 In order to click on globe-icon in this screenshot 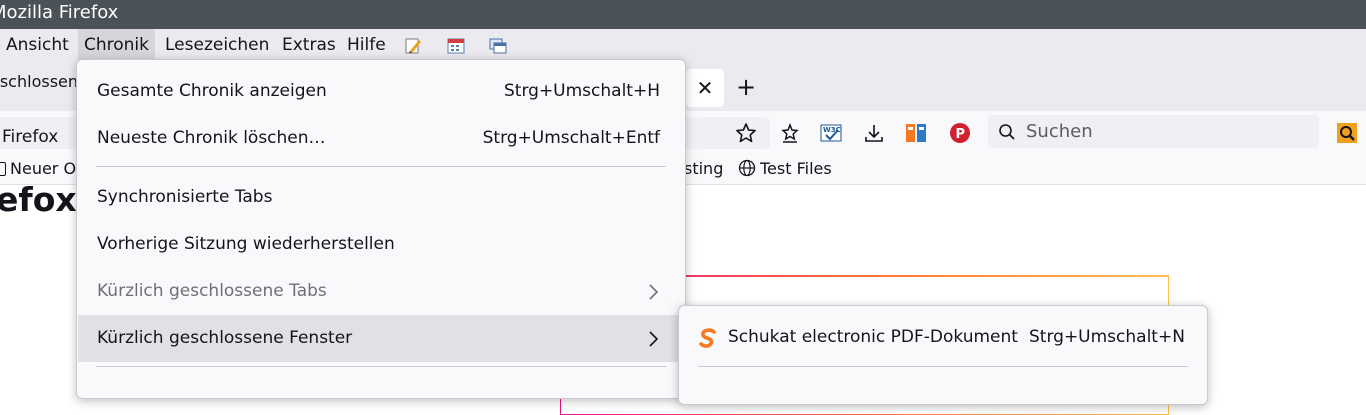, I will do `click(747, 168)`.